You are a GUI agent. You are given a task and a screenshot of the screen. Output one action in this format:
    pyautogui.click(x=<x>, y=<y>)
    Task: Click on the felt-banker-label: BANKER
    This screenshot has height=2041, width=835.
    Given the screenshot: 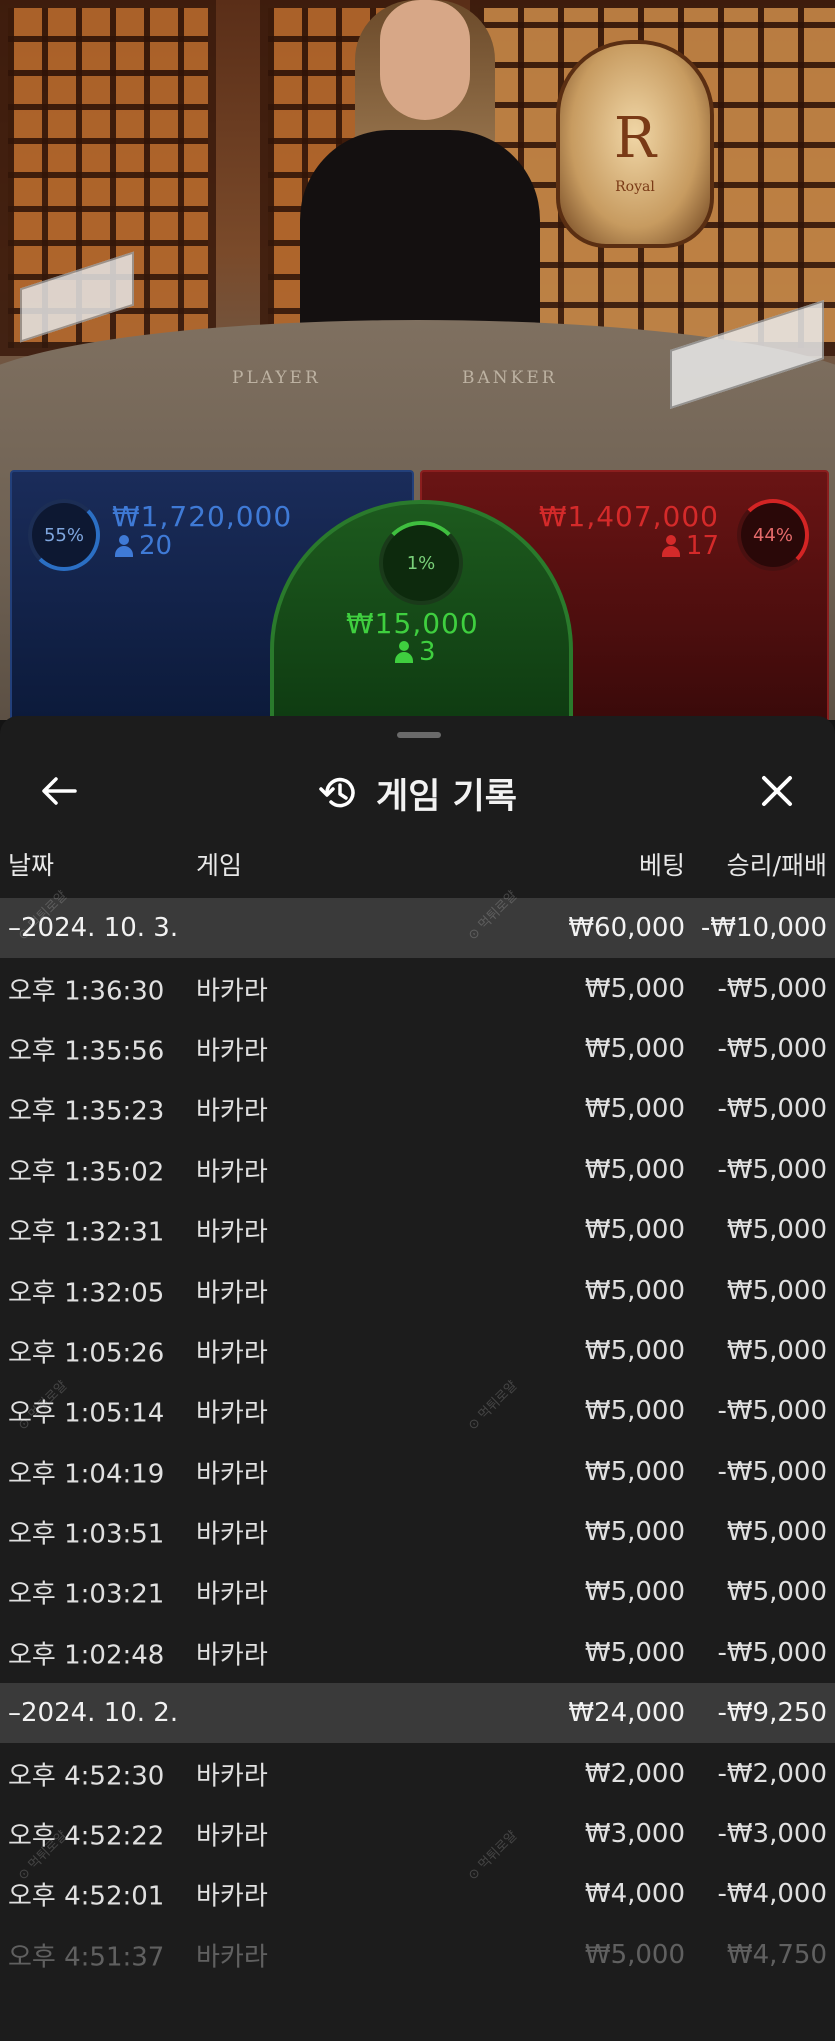 What is the action you would take?
    pyautogui.click(x=510, y=378)
    